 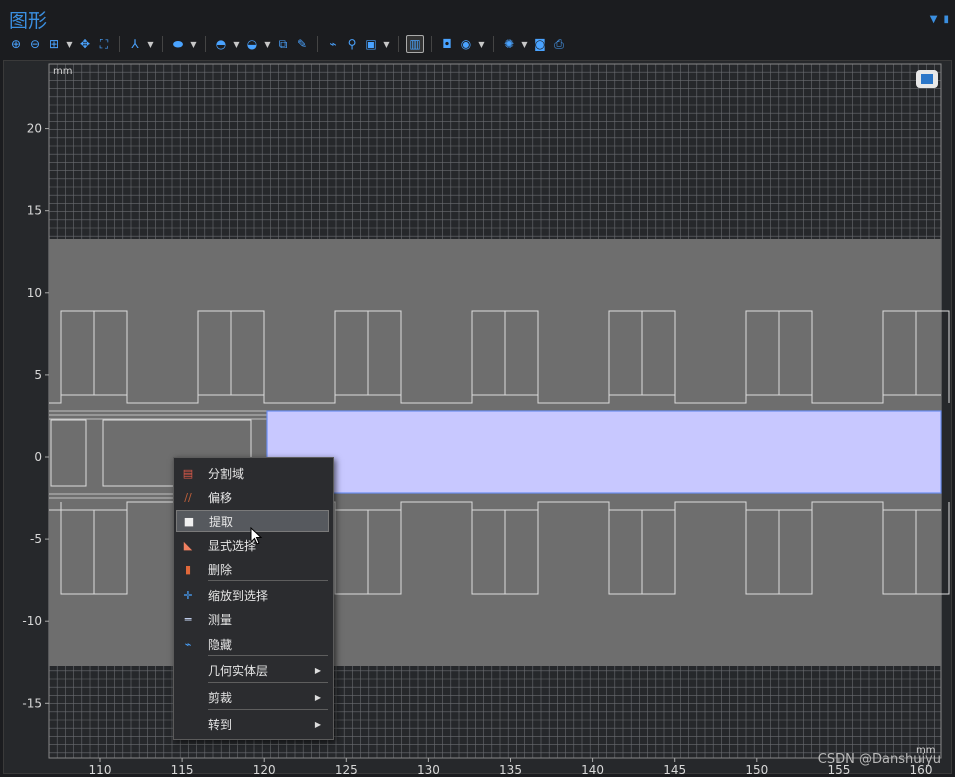 I want to click on y-tick-label: 15, so click(x=34, y=211).